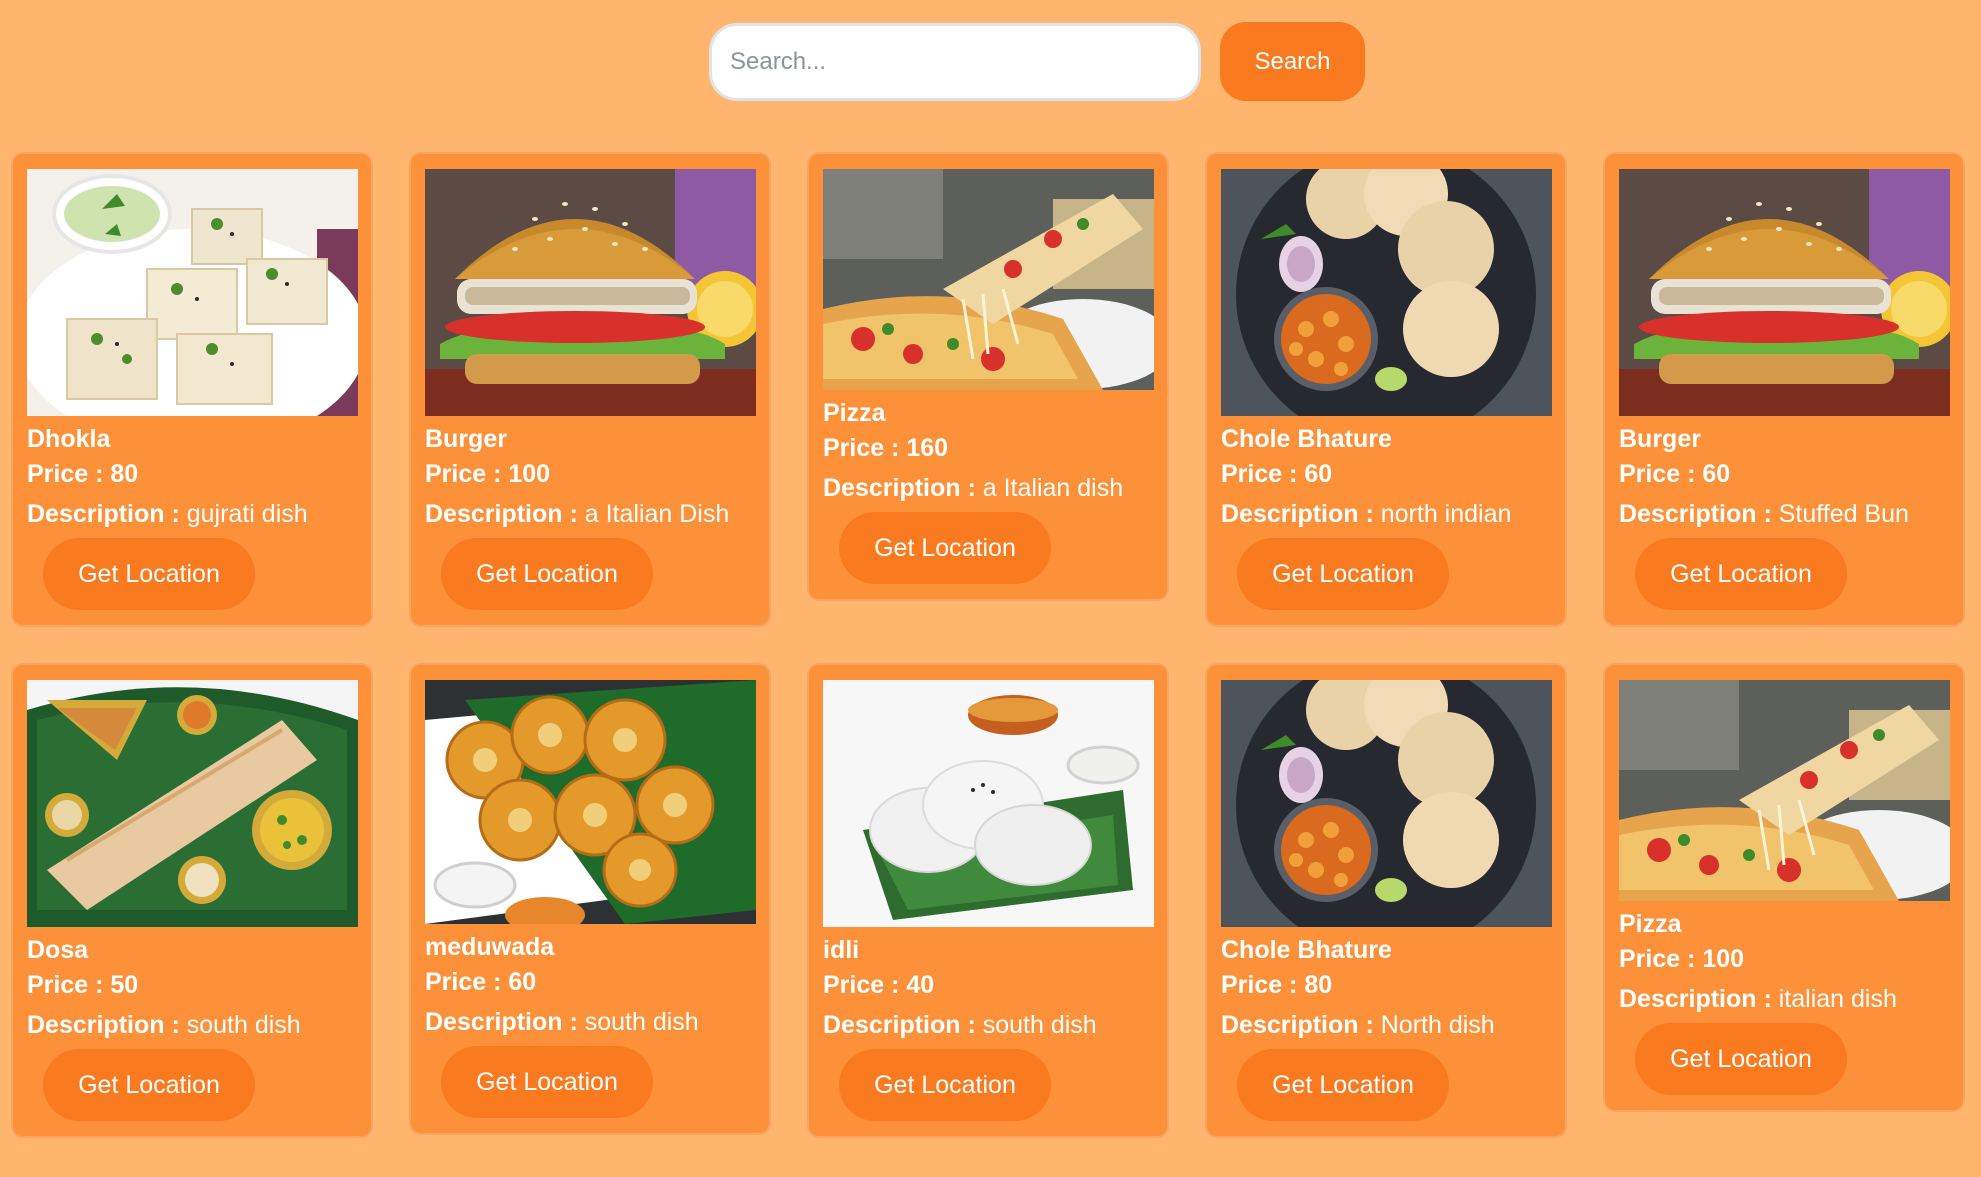 The height and width of the screenshot is (1177, 1981). I want to click on dish-description: Description : north indian, so click(1385, 514).